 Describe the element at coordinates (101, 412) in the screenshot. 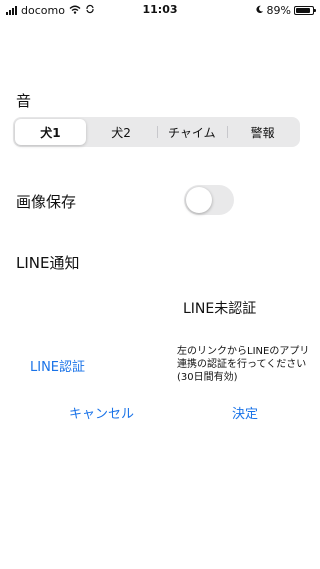

I see `cancel-button: キャンセル` at that location.